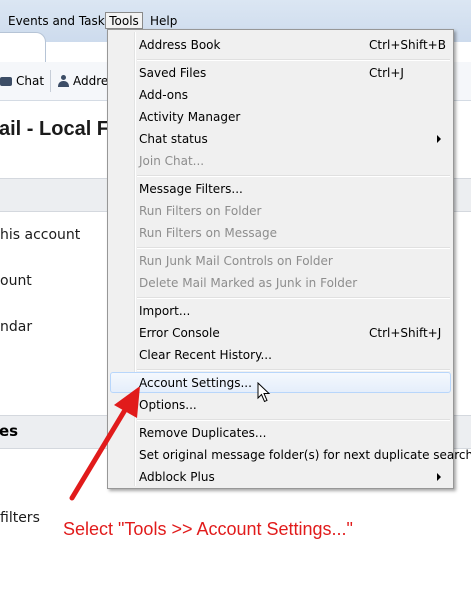 The image size is (471, 615). What do you see at coordinates (208, 529) in the screenshot?
I see `annotation-text: Select "Tools >> Account Settings..."` at bounding box center [208, 529].